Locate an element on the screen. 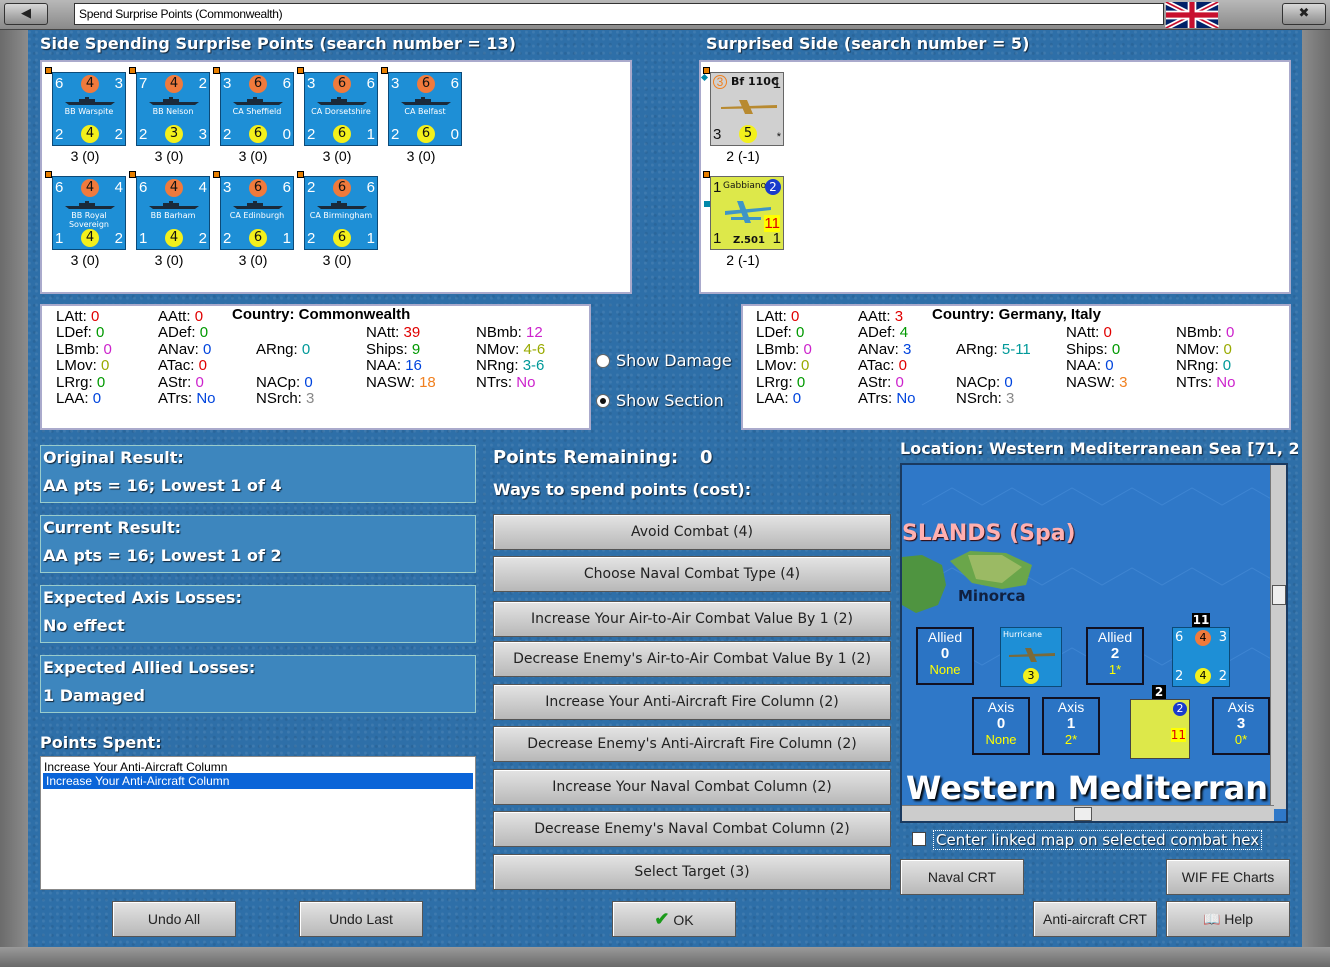 The height and width of the screenshot is (967, 1330). unit-counter-bf110c: 3 Bf 110C 1 3 5 * is located at coordinates (742, 106).